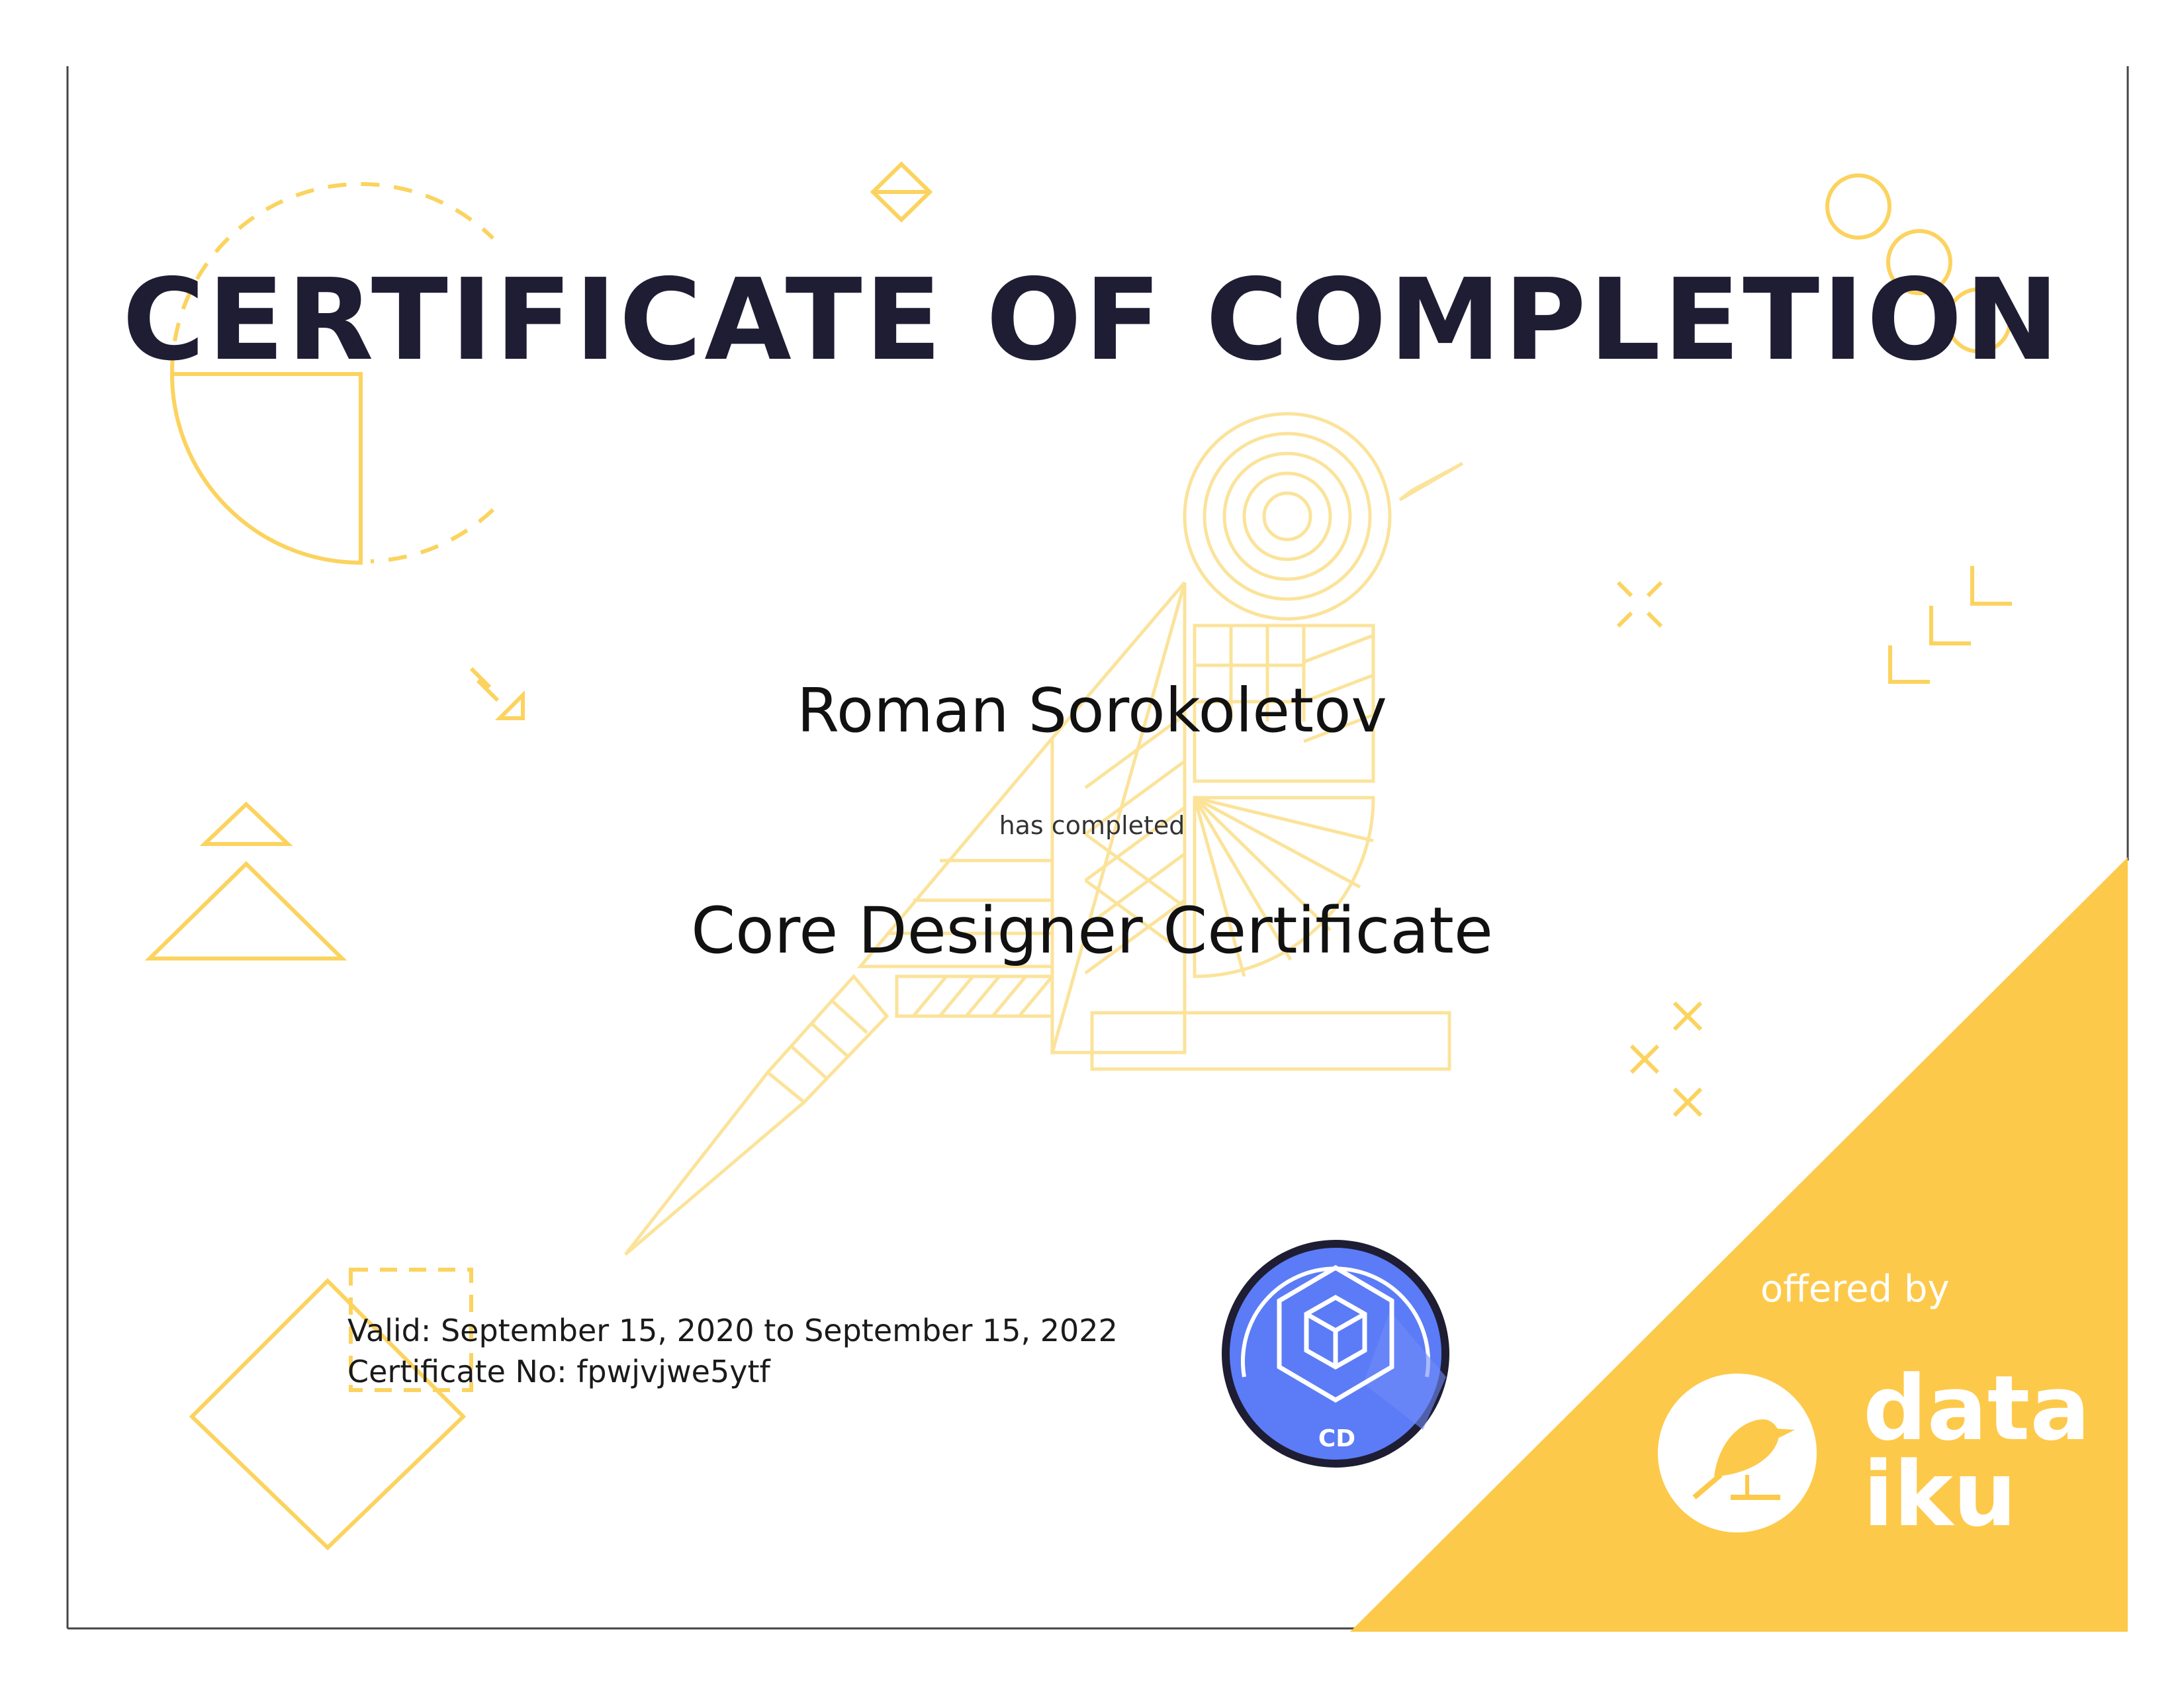  What do you see at coordinates (1738, 1453) in the screenshot?
I see `dataiku-logo-circle` at bounding box center [1738, 1453].